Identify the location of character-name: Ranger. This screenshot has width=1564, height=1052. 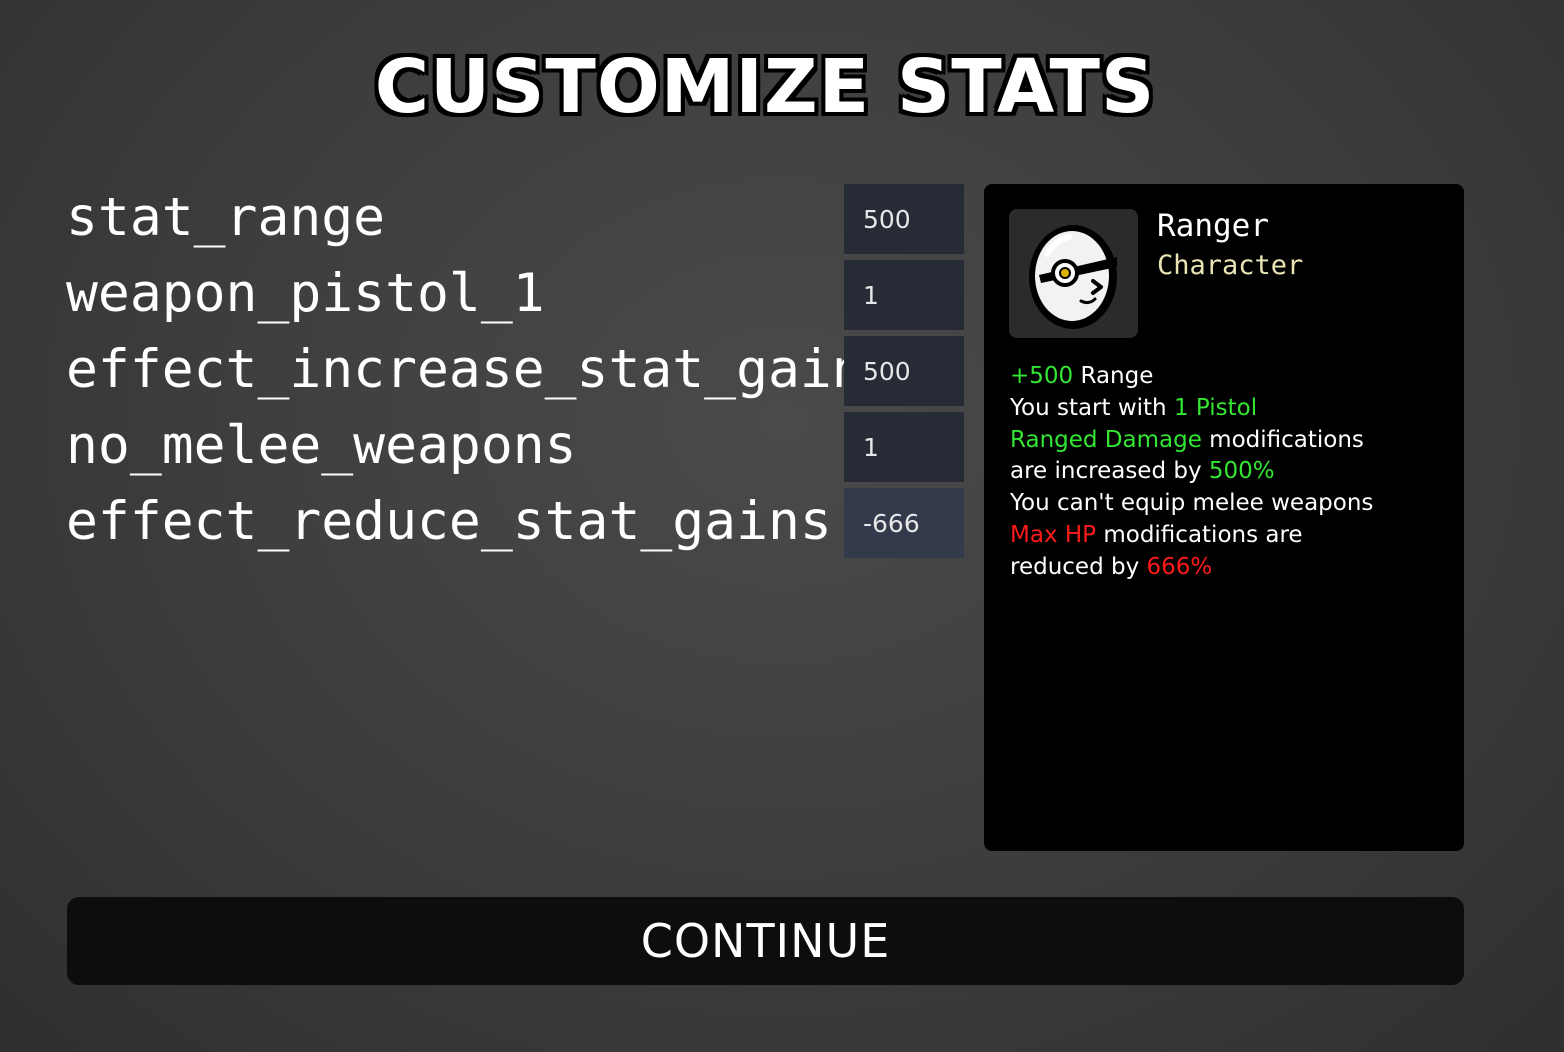
(1213, 226).